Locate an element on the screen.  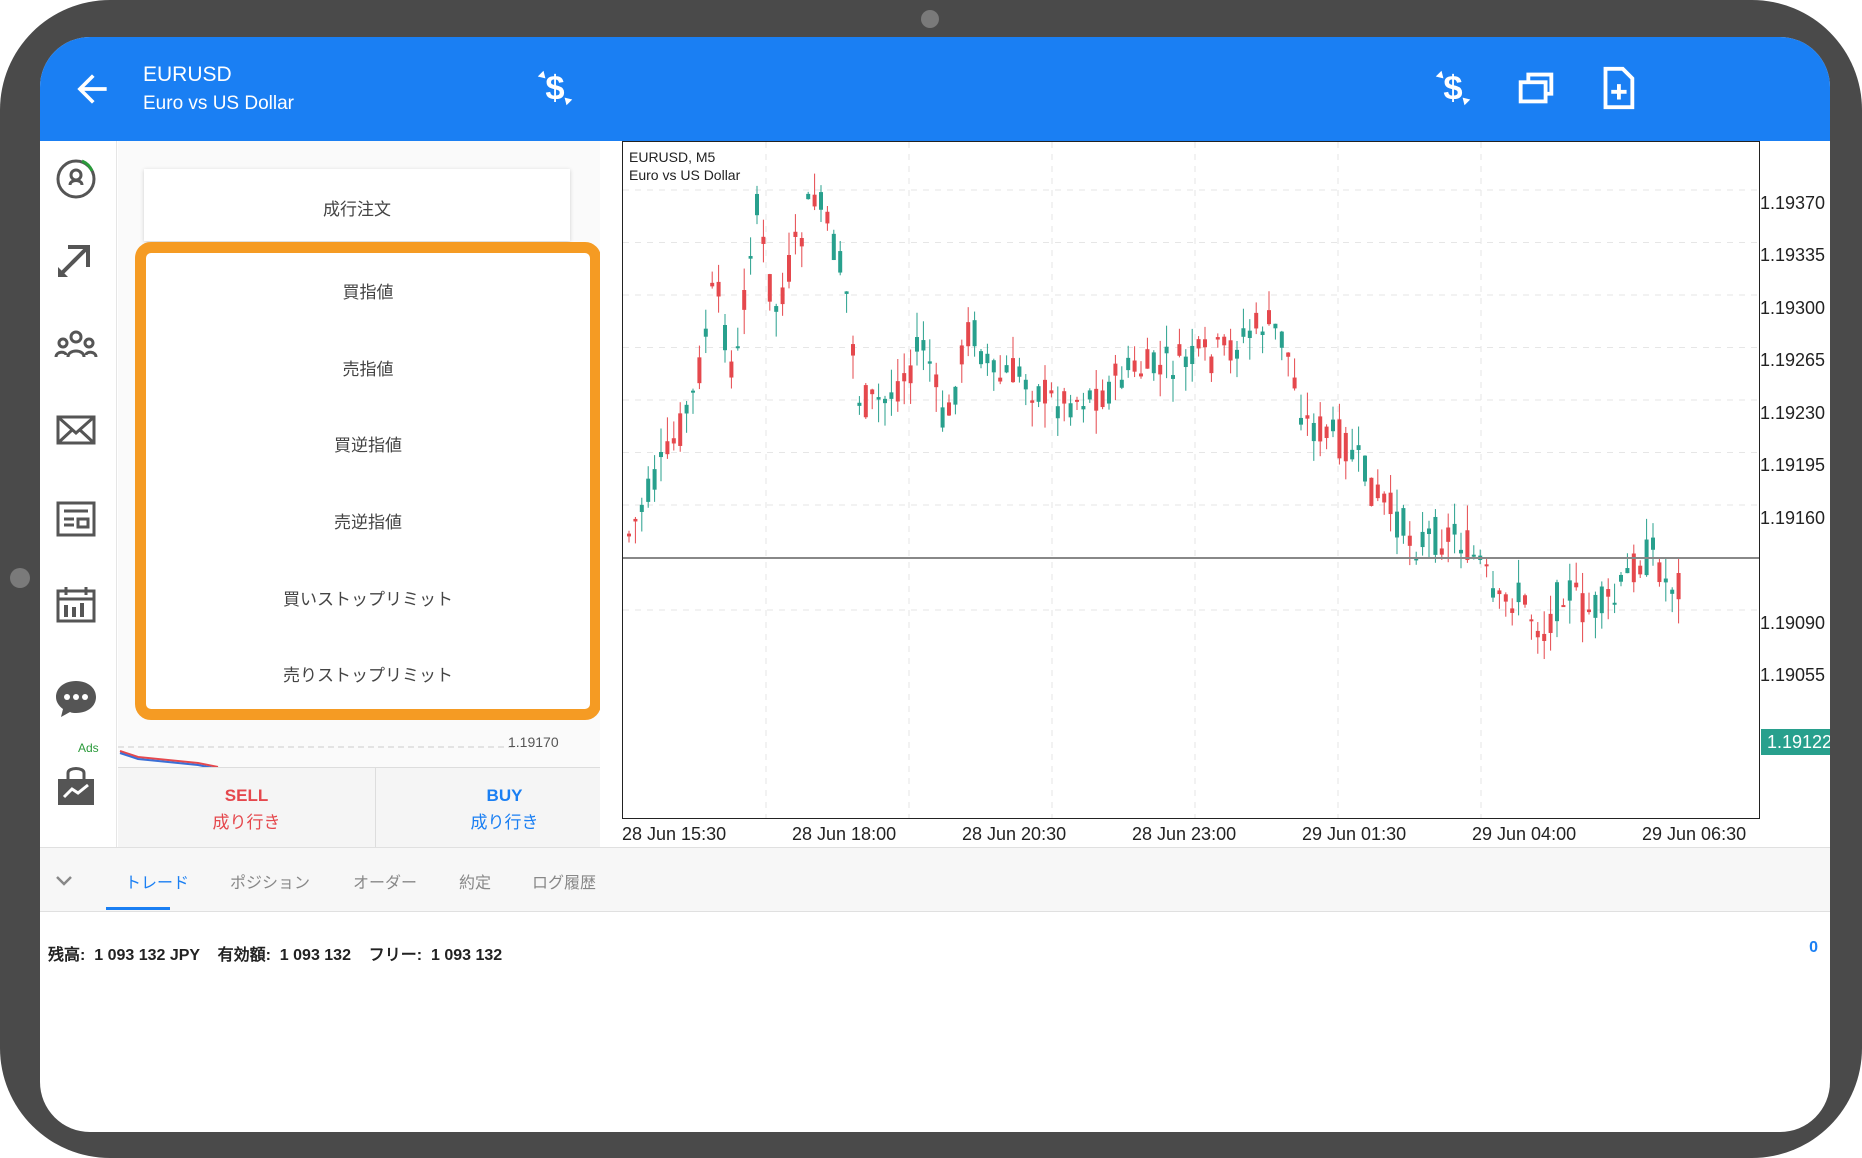
sell-button: SELL 成り行き is located at coordinates (247, 808).